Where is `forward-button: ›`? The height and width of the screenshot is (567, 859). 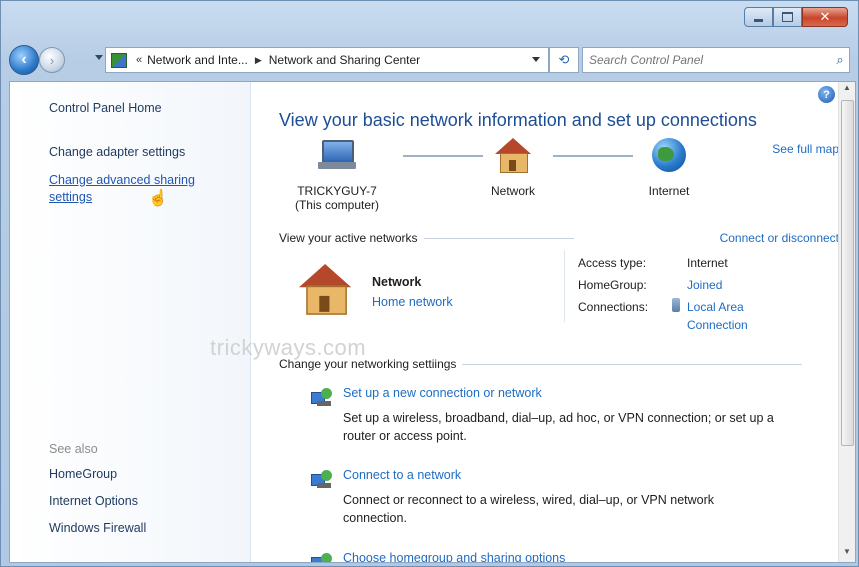 forward-button: › is located at coordinates (52, 60).